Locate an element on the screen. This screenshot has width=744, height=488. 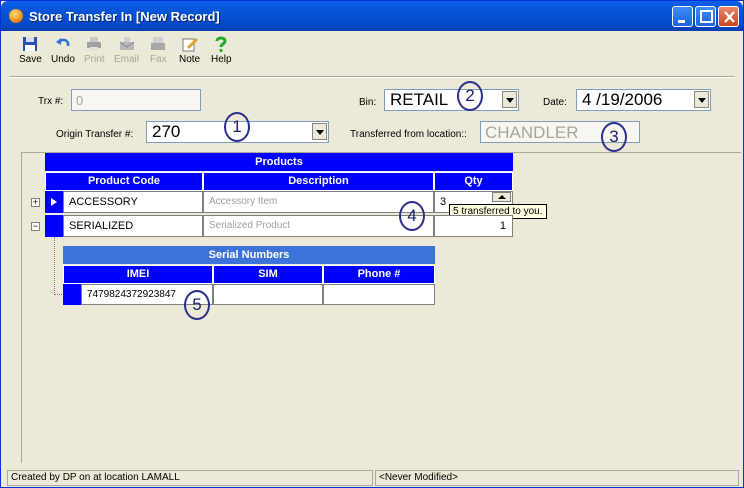
bin-select-value: RETAIL is located at coordinates (419, 99).